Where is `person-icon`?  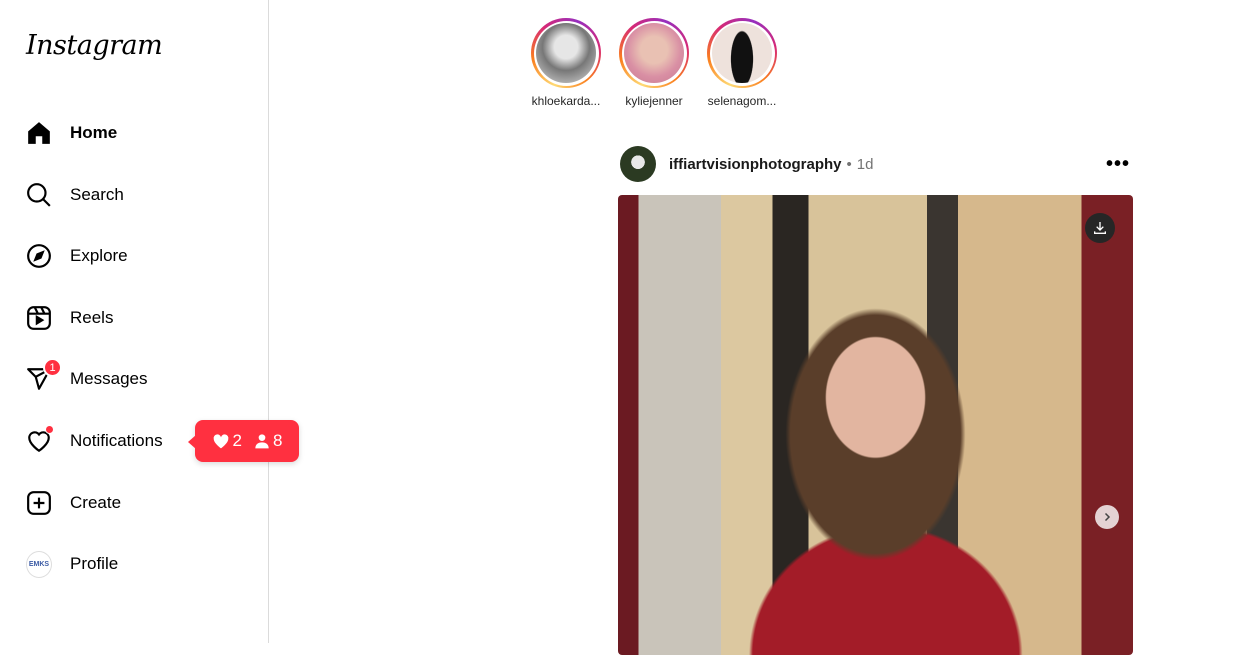 person-icon is located at coordinates (262, 441).